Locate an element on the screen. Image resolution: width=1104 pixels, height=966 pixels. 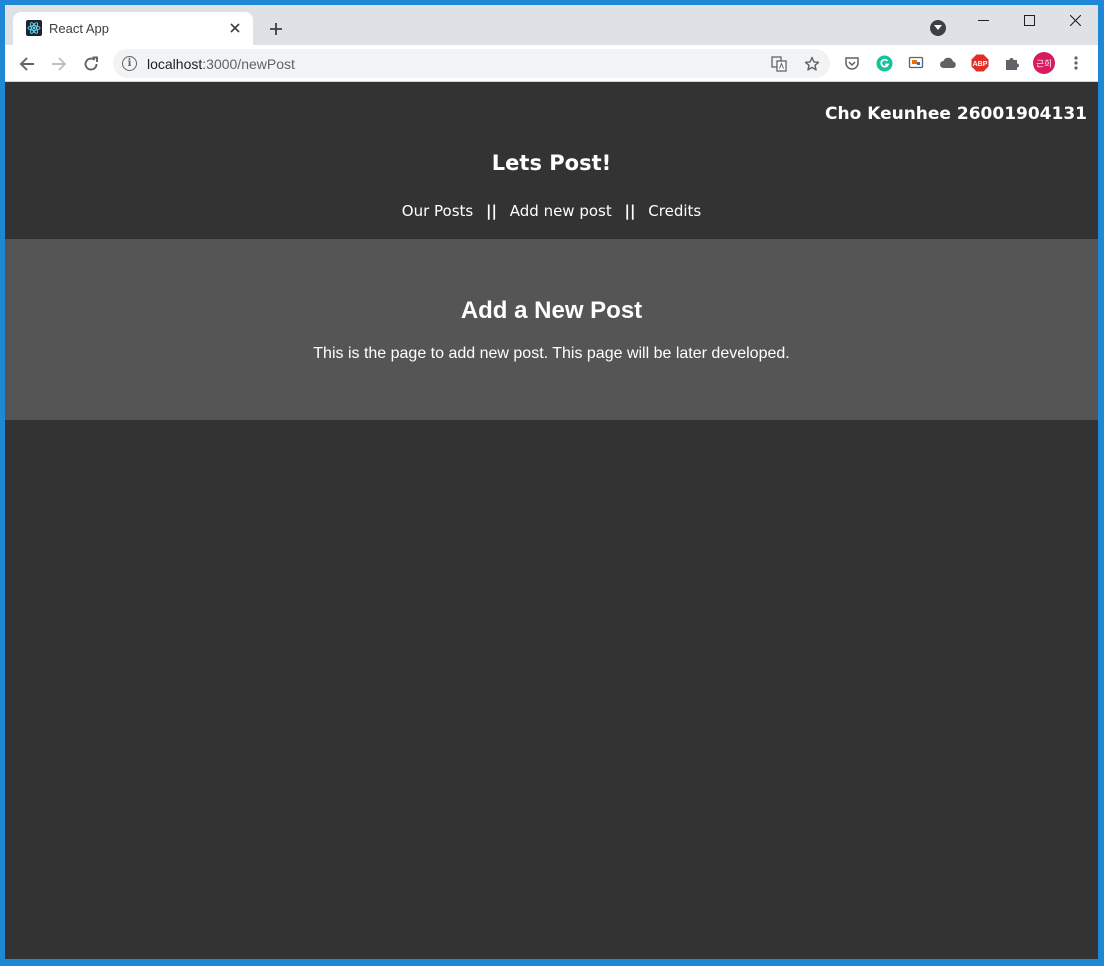
cast-icon is located at coordinates (916, 63).